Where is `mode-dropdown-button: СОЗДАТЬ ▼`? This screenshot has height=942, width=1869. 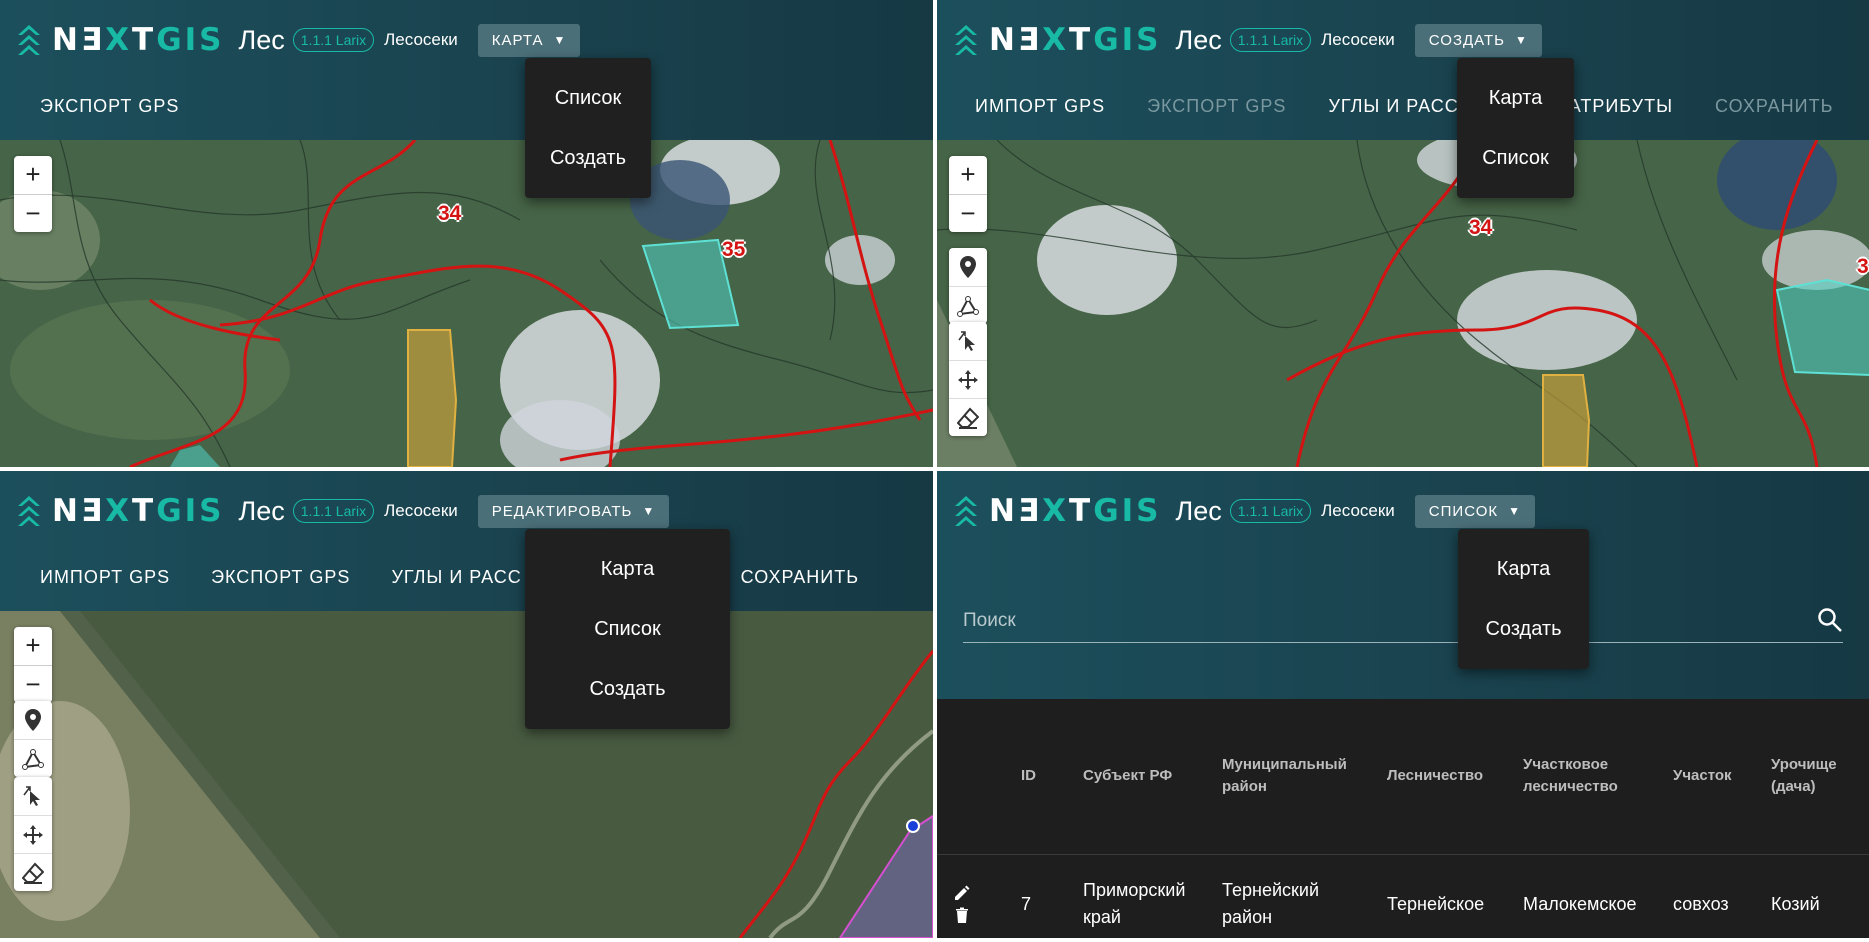 mode-dropdown-button: СОЗДАТЬ ▼ is located at coordinates (1478, 40).